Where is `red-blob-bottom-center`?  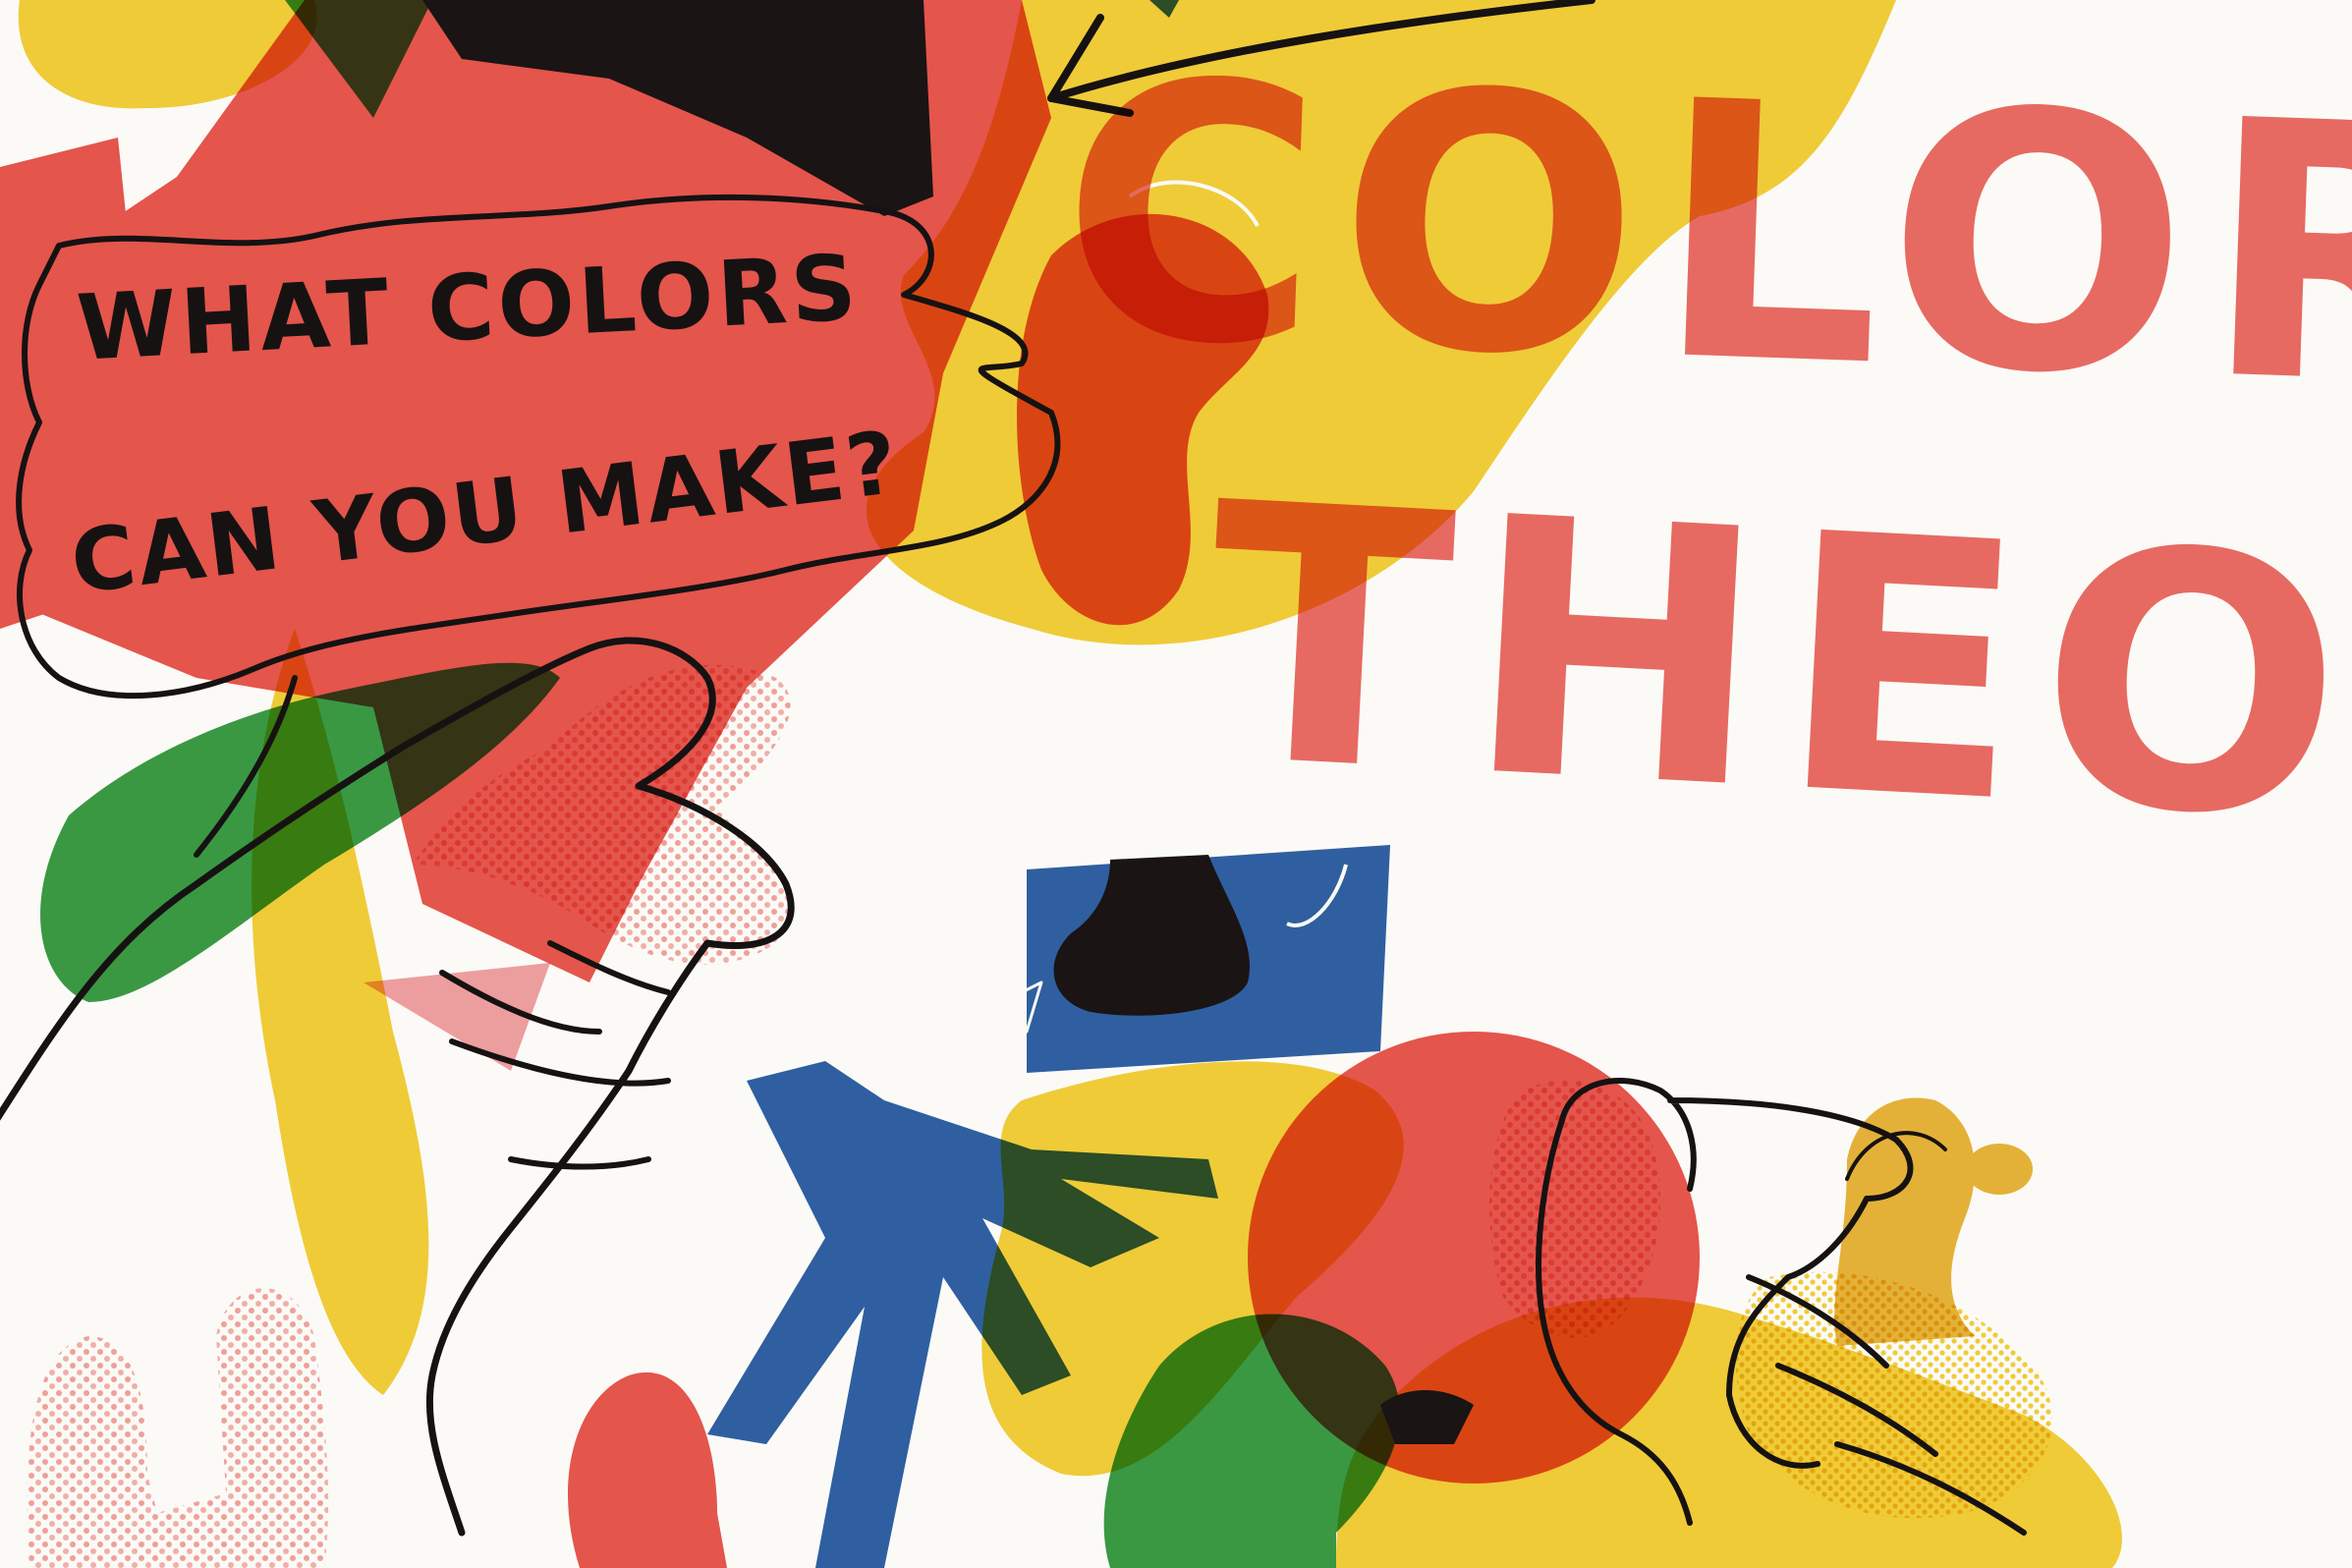
red-blob-bottom-center is located at coordinates (647, 1470).